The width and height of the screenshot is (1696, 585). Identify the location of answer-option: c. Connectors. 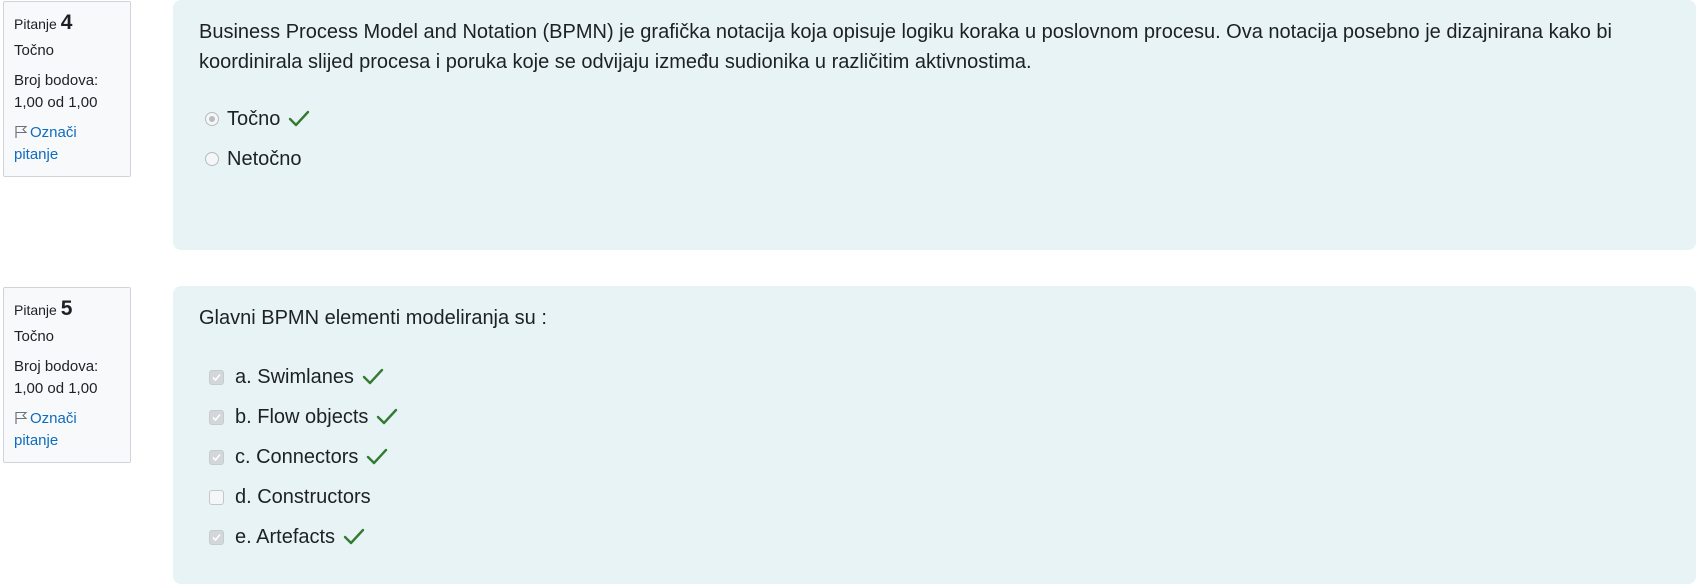
(934, 457).